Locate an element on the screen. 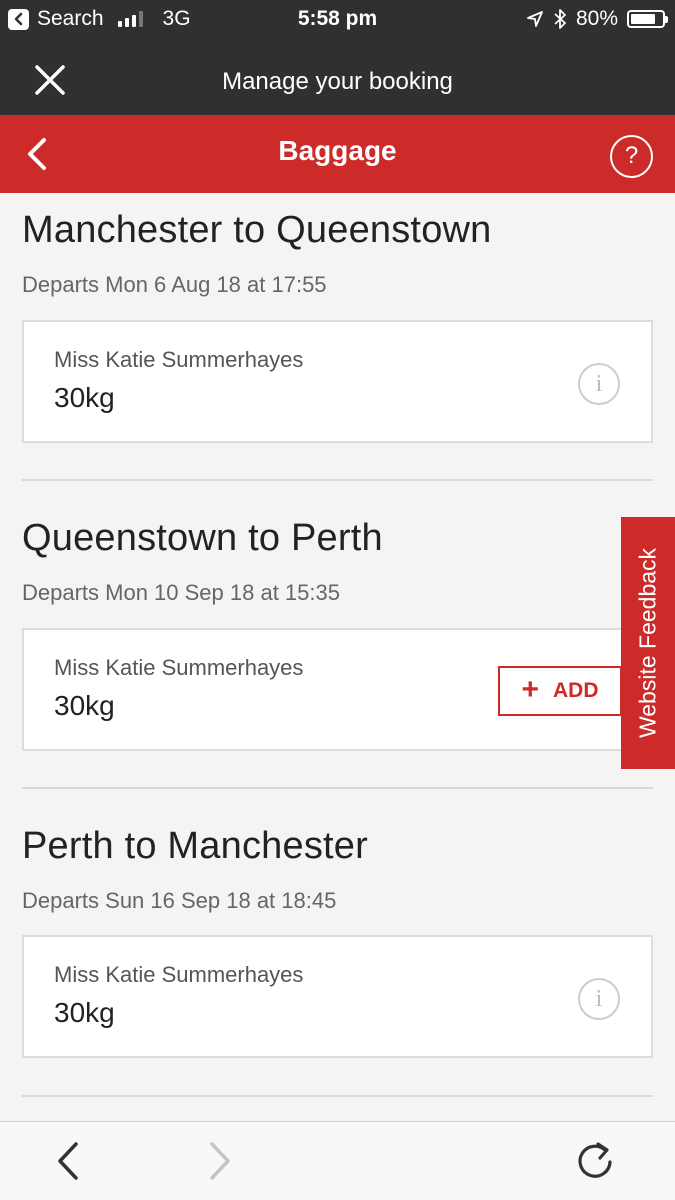 The image size is (675, 1200). booking-header: Manage your booking is located at coordinates (337, 76).